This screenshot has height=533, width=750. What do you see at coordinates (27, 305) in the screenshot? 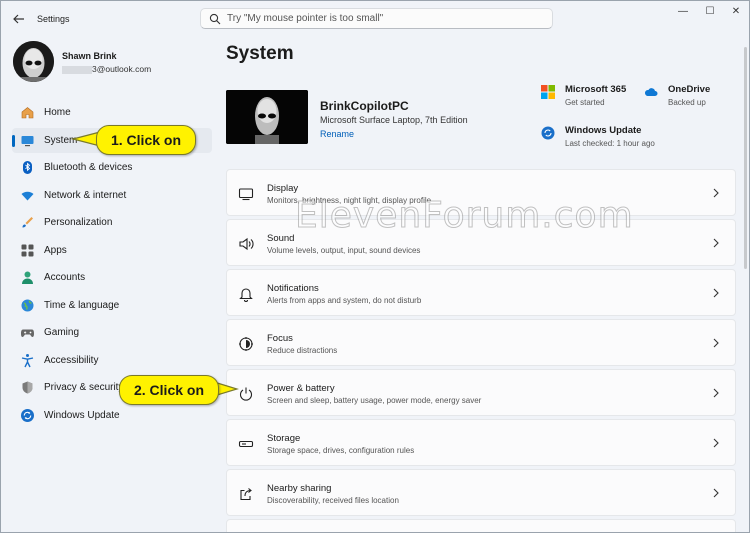
I see `globe-icon` at bounding box center [27, 305].